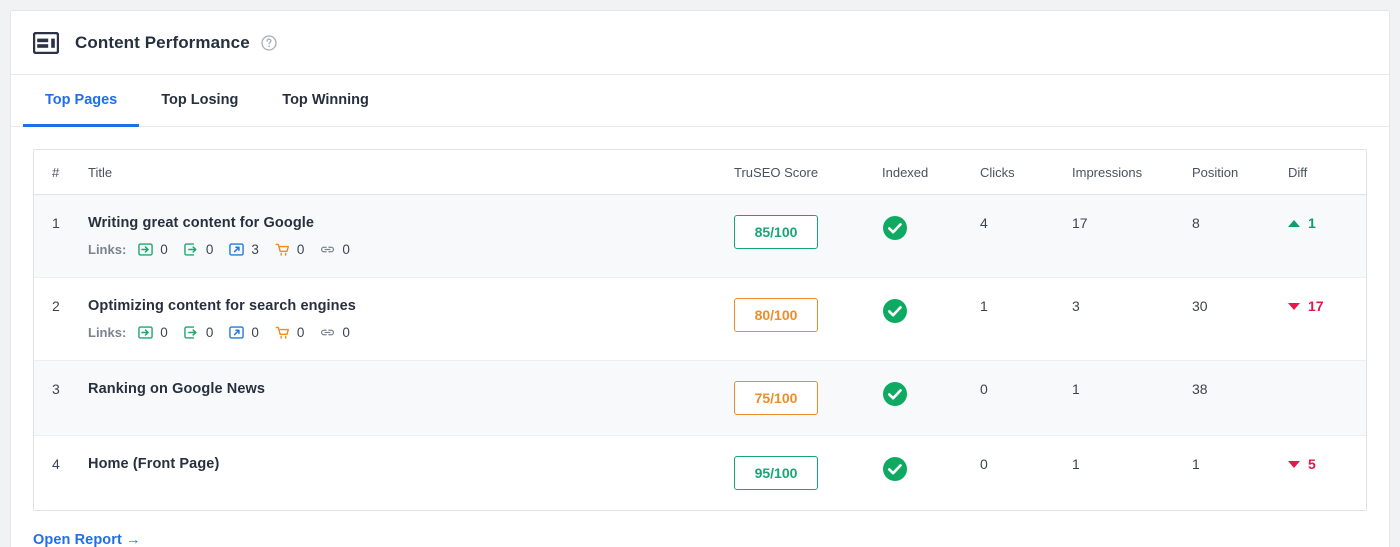 This screenshot has width=1400, height=547. Describe the element at coordinates (1312, 464) in the screenshot. I see `diff-value: 5` at that location.